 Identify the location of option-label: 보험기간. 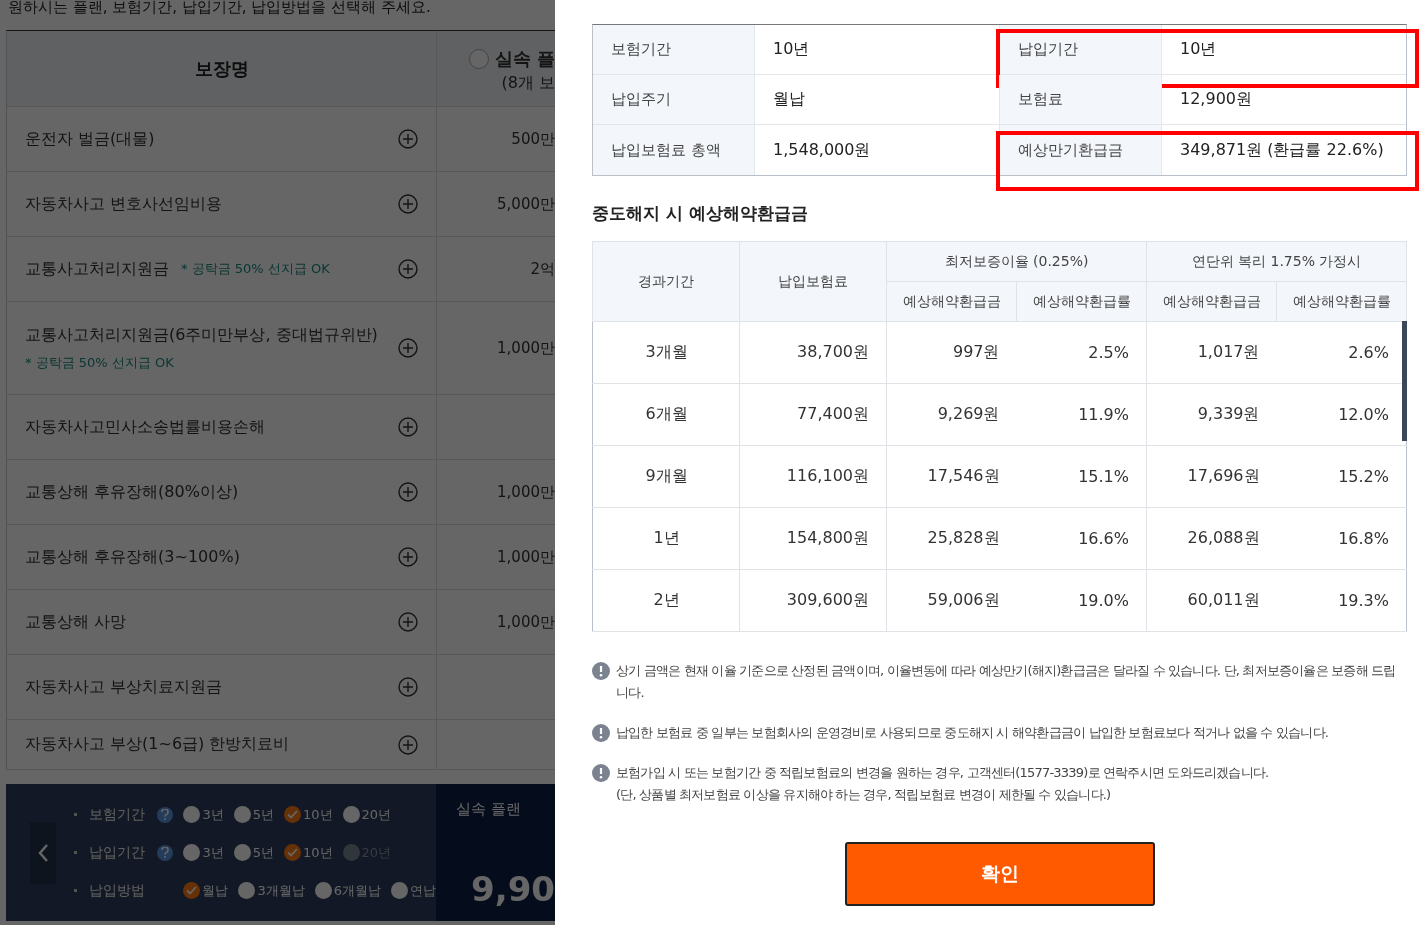
(118, 814).